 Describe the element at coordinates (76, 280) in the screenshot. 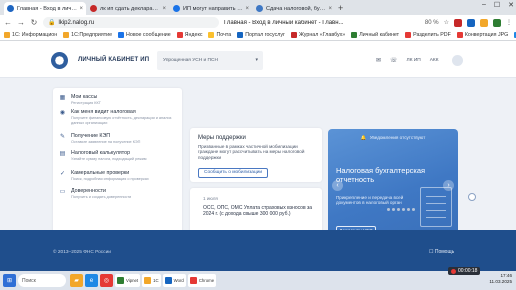

I see `folder-icon: ▰` at that location.